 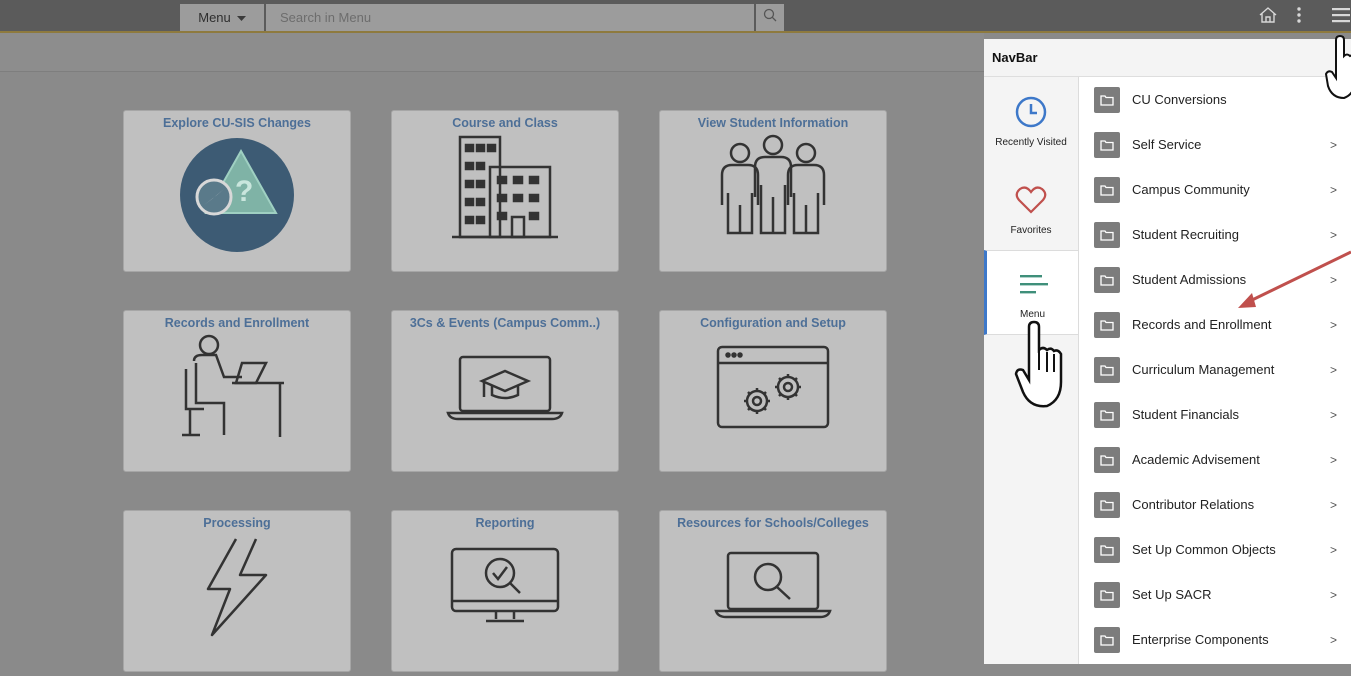 I want to click on list-item: Academic Advisement >, so click(x=1215, y=459).